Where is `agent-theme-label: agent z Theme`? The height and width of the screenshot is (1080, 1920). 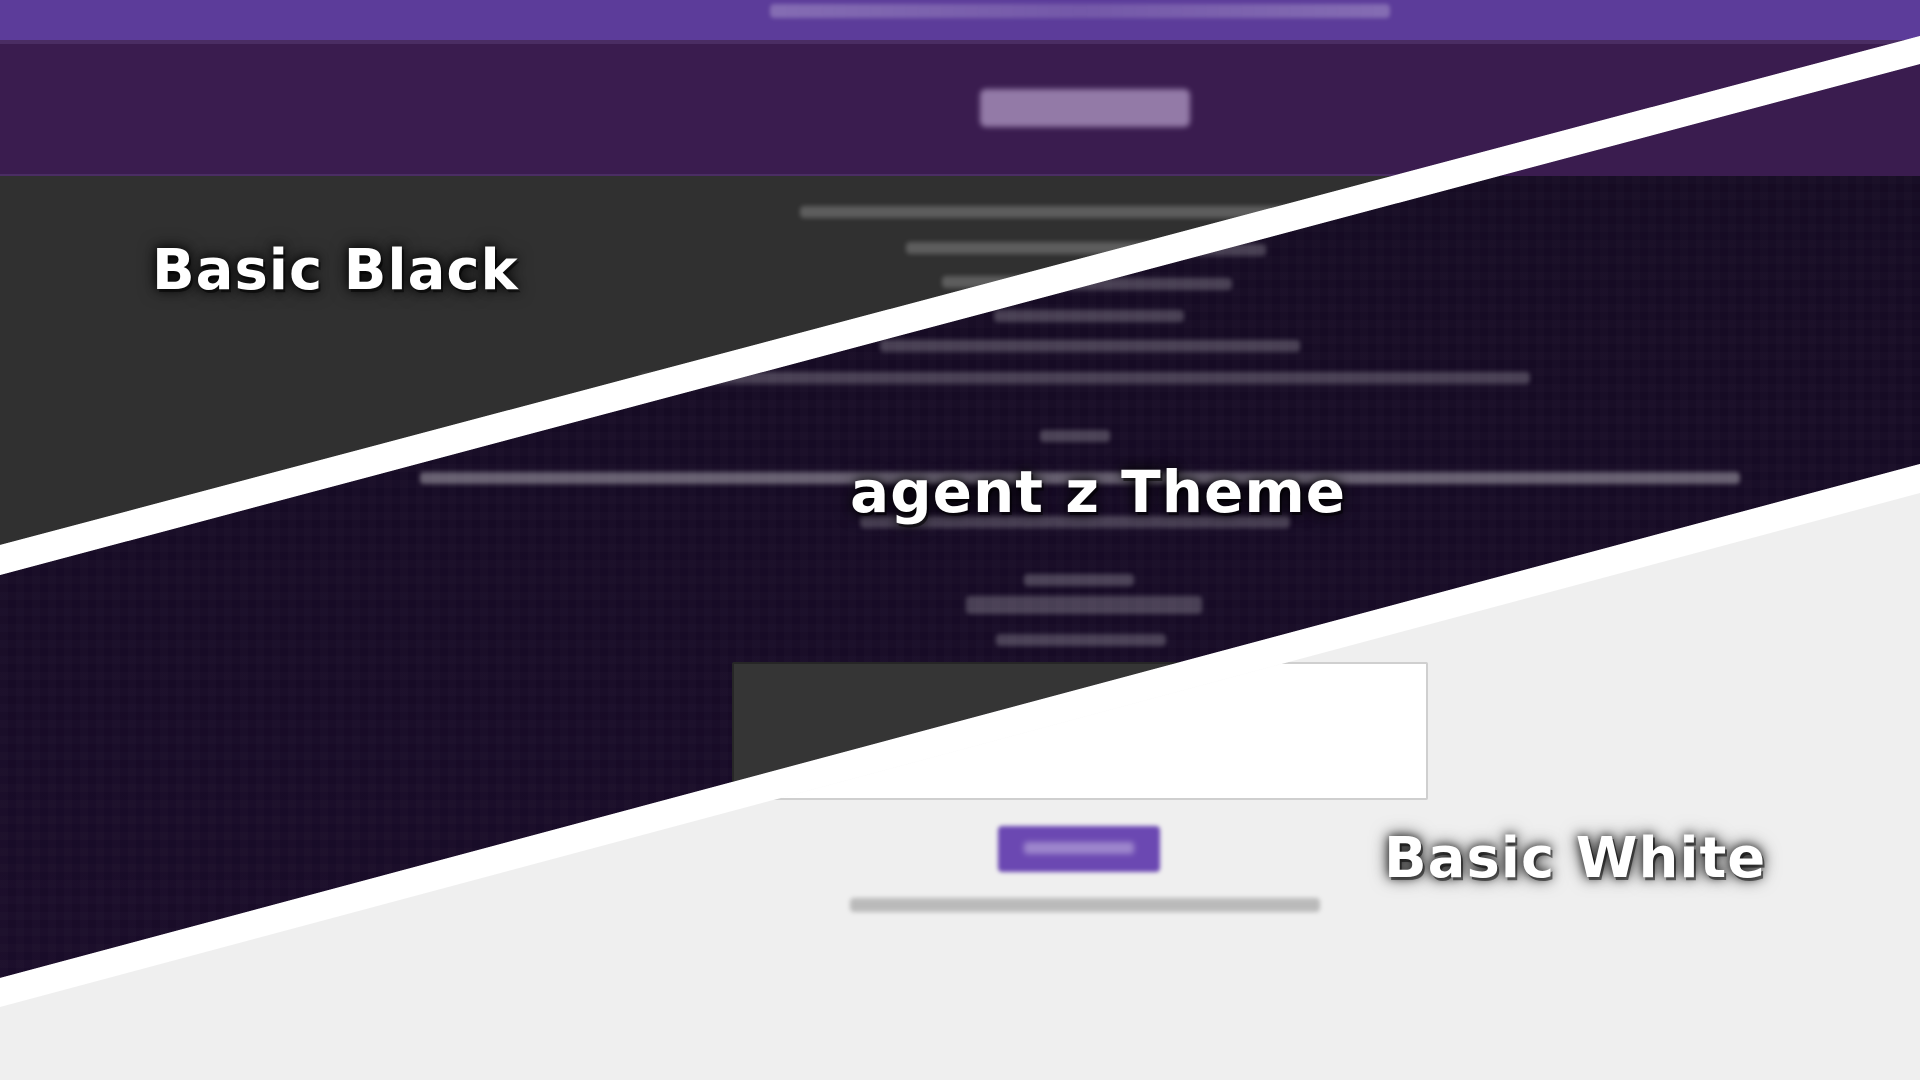 agent-theme-label: agent z Theme is located at coordinates (1098, 492).